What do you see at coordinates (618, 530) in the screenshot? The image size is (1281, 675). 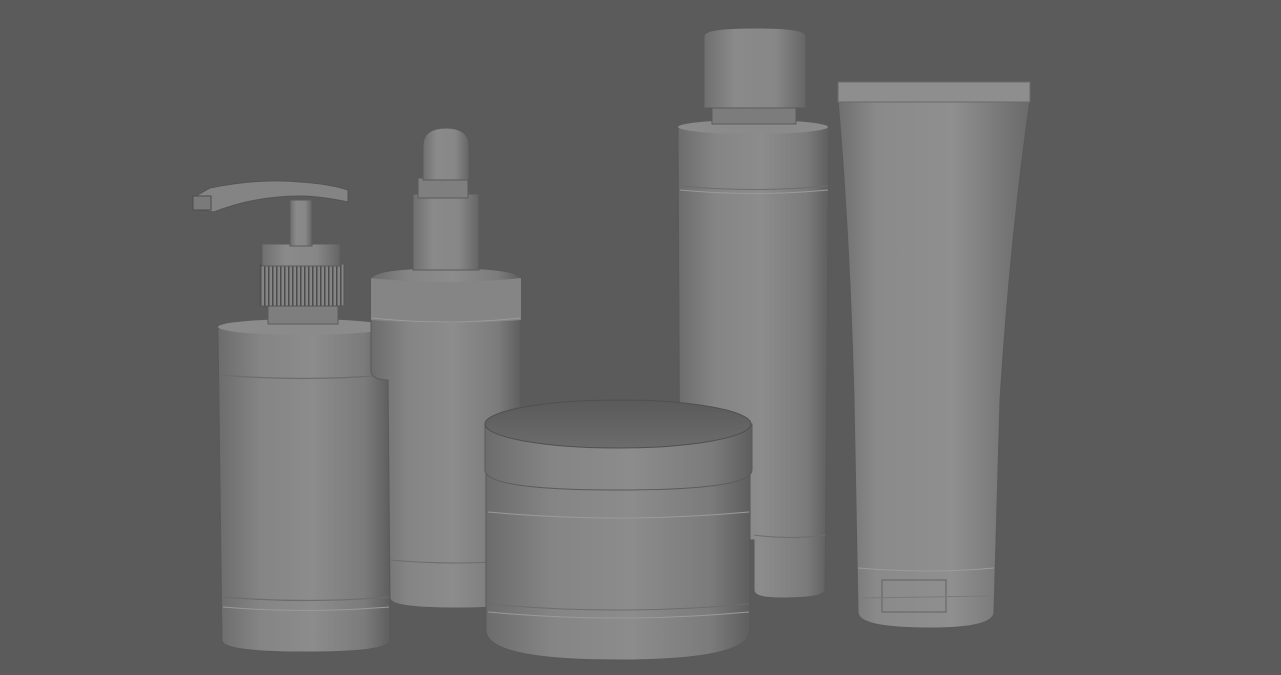 I see `cream-jar` at bounding box center [618, 530].